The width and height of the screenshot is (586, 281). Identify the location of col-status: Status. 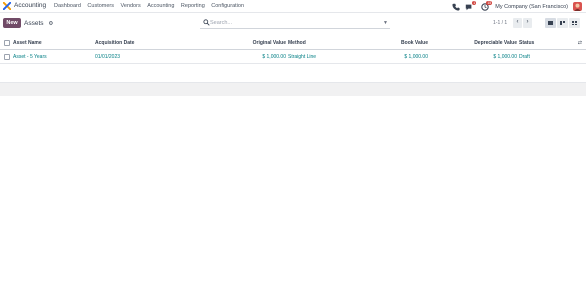
(526, 43).